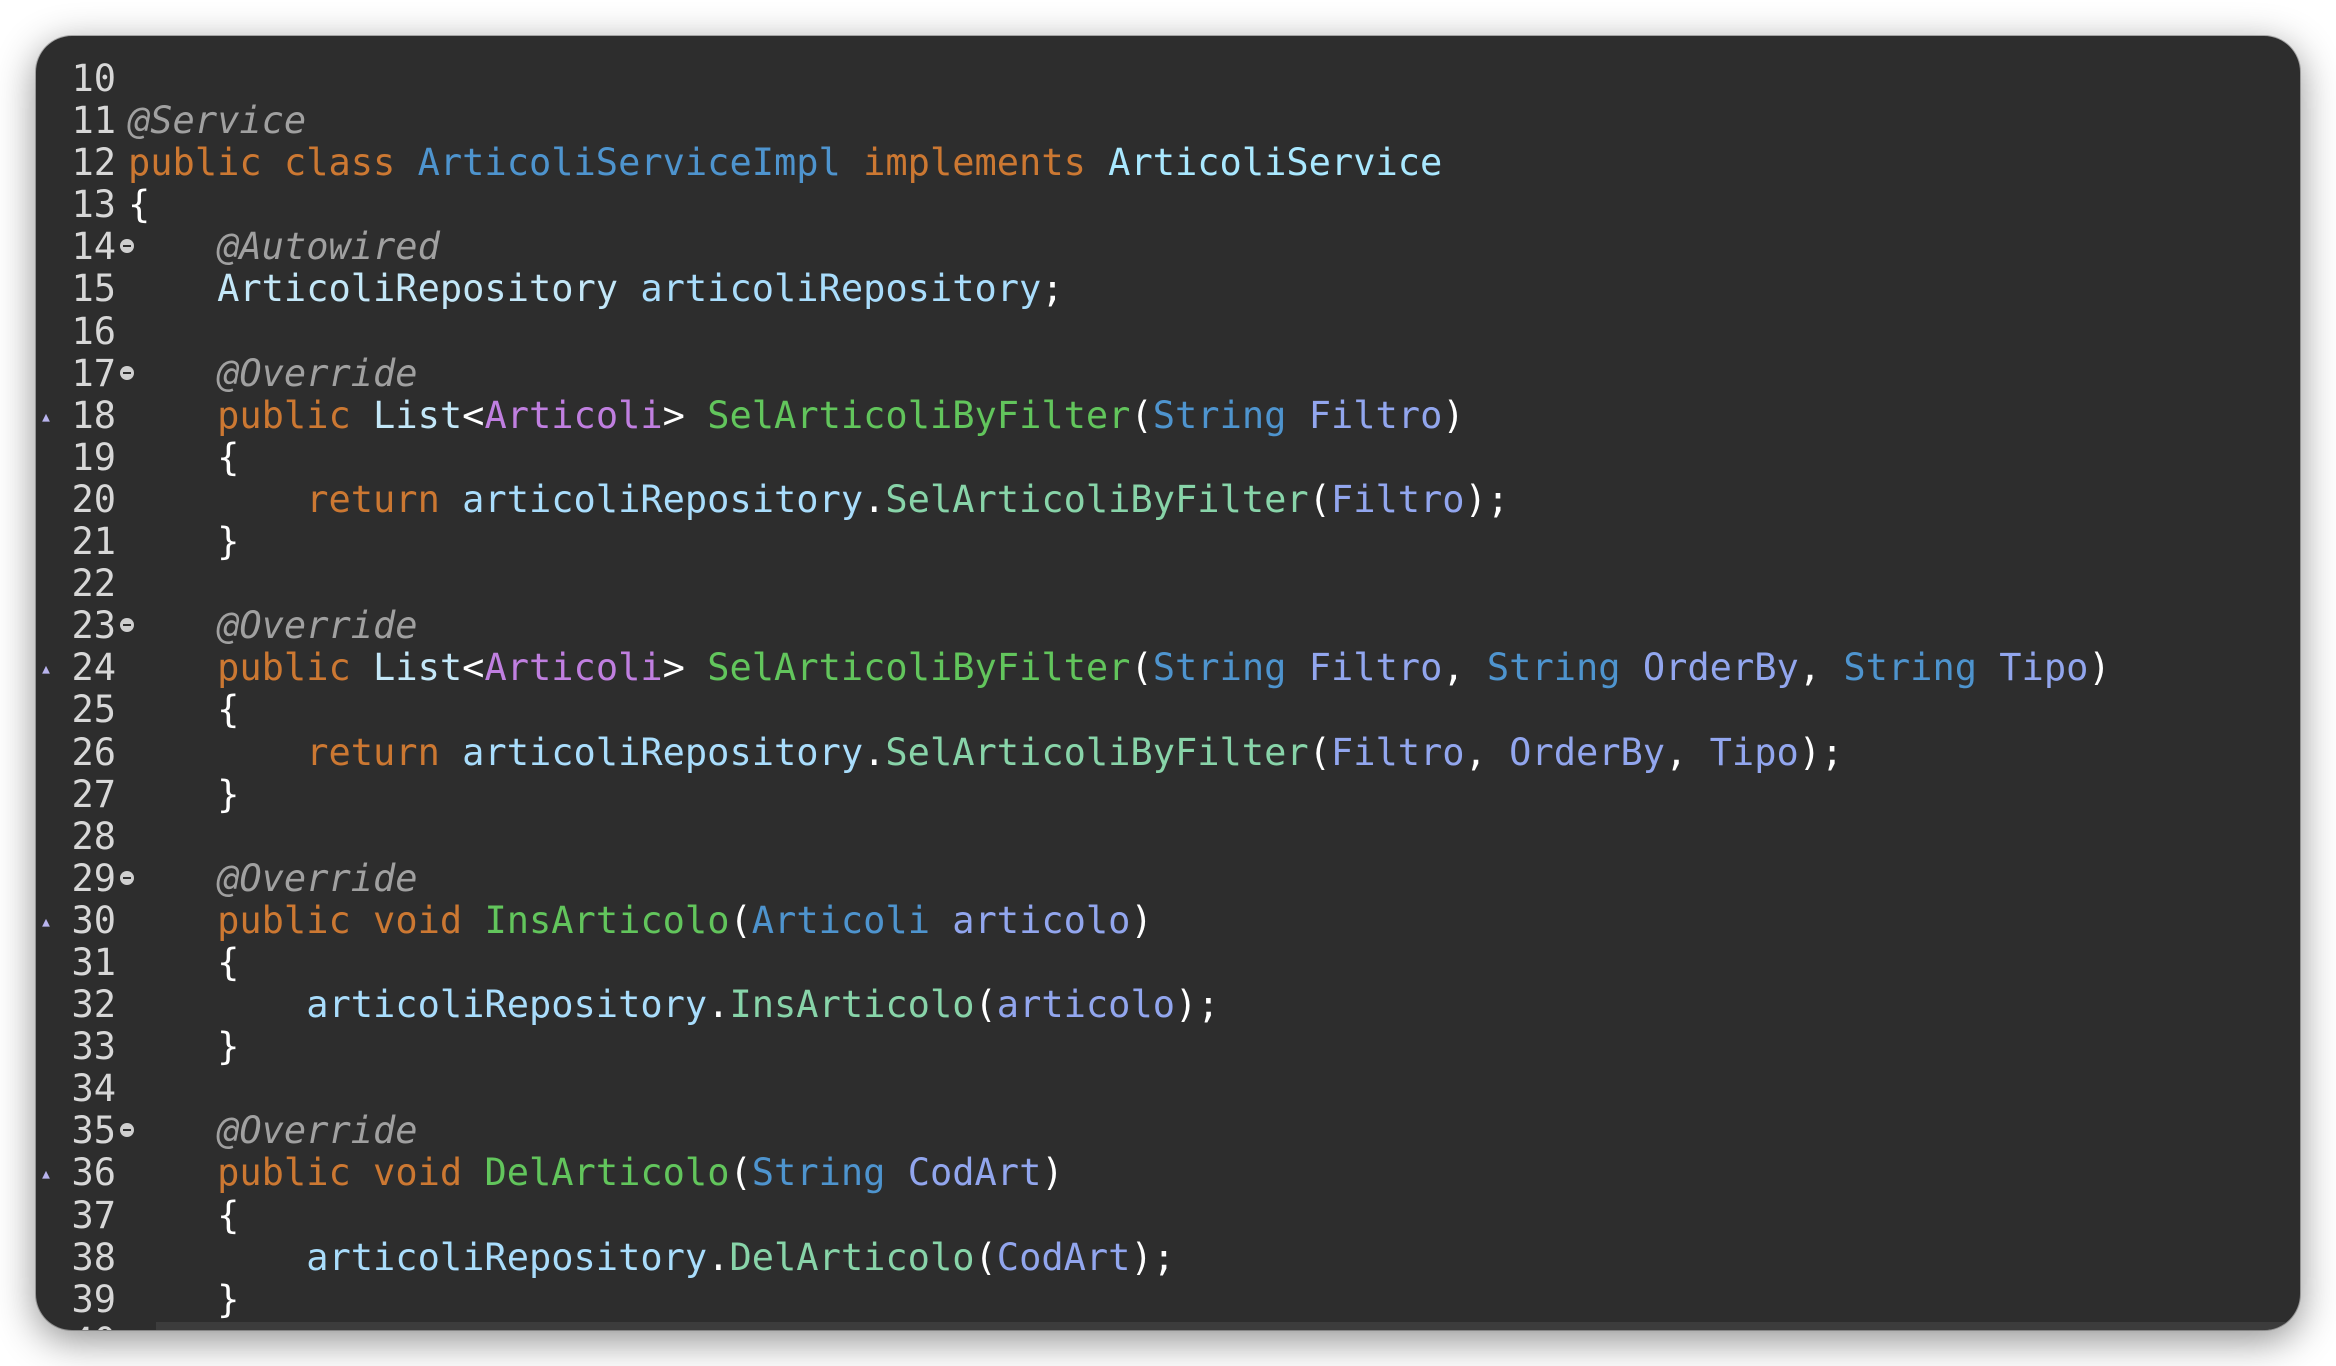  I want to click on code-token: implements, so click(986, 163).